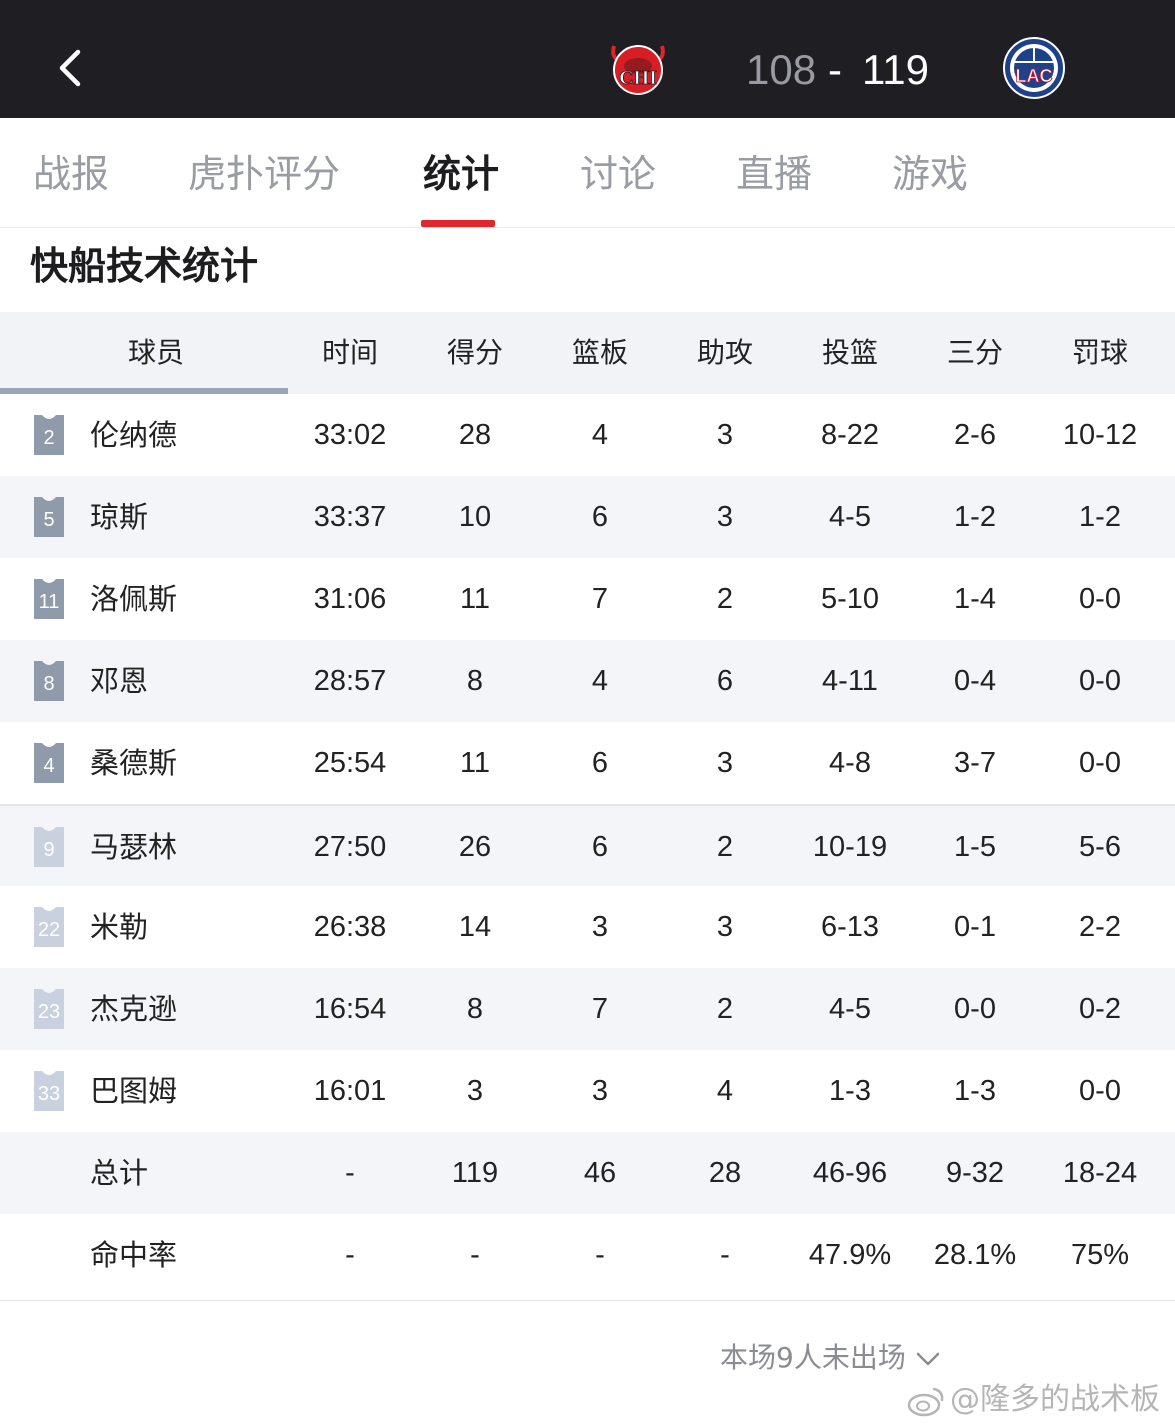 The width and height of the screenshot is (1175, 1427). What do you see at coordinates (895, 69) in the screenshot?
I see `away-score: 119` at bounding box center [895, 69].